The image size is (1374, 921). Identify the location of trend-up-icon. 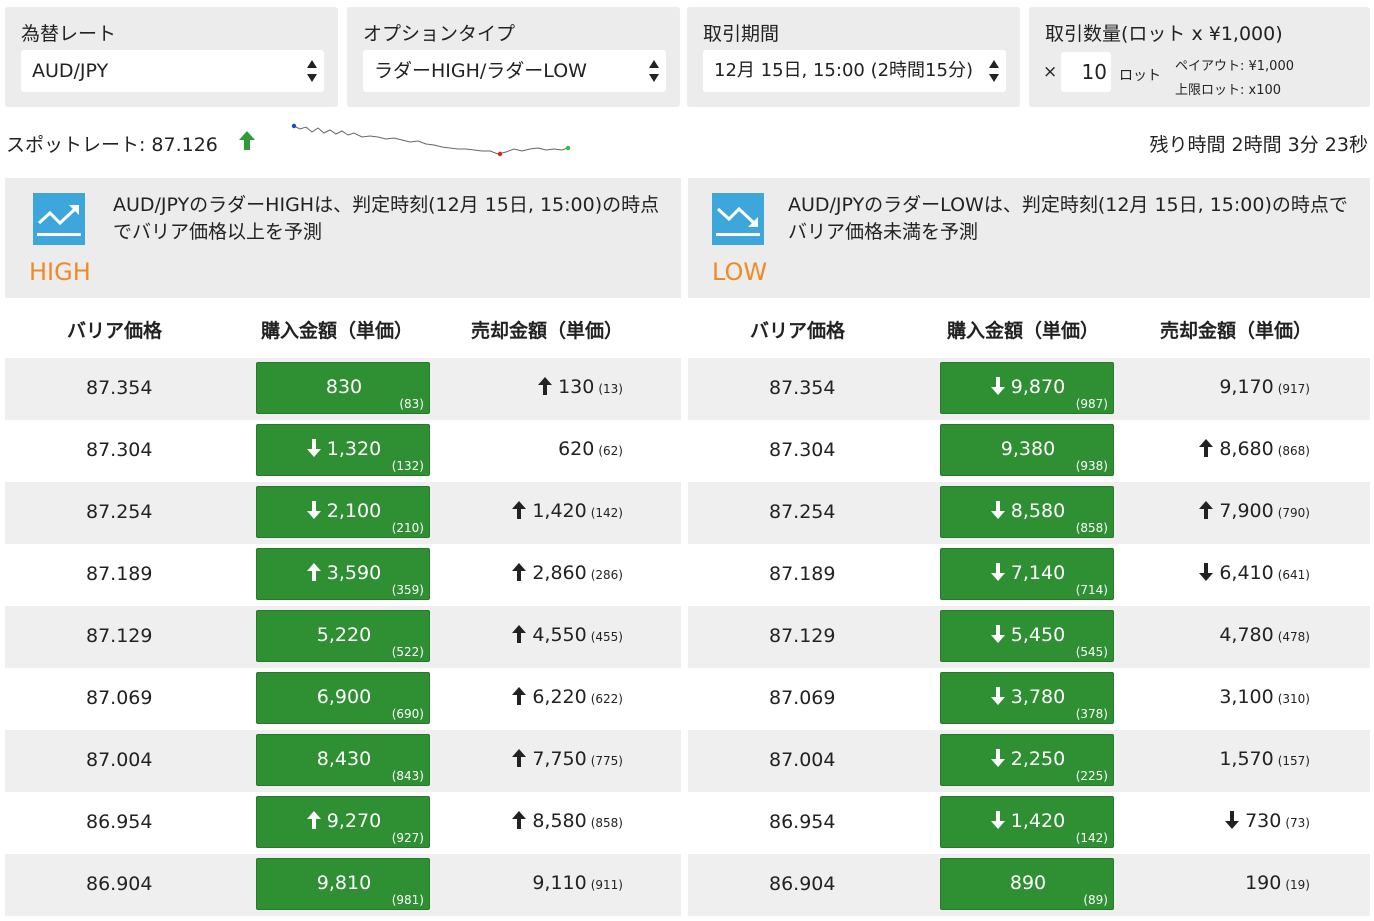
(59, 219).